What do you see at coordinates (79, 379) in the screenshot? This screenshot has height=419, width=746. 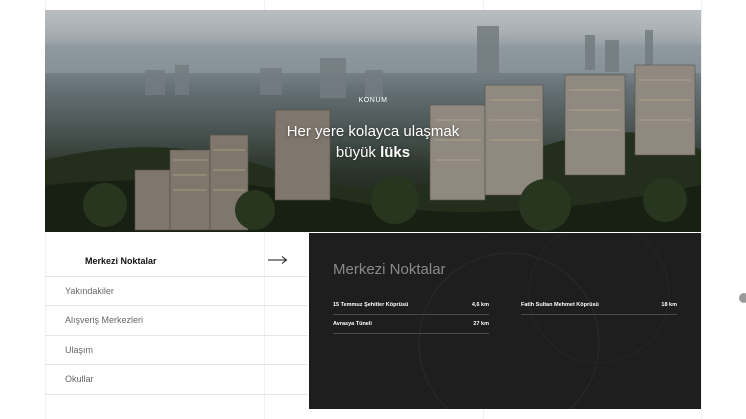 I see `list-item-label: Okullar` at bounding box center [79, 379].